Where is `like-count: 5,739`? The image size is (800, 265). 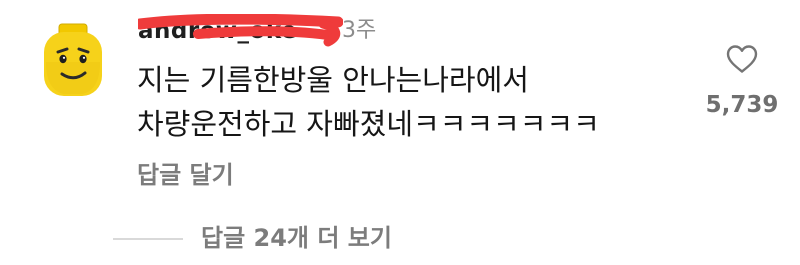
like-count: 5,739 is located at coordinates (742, 105).